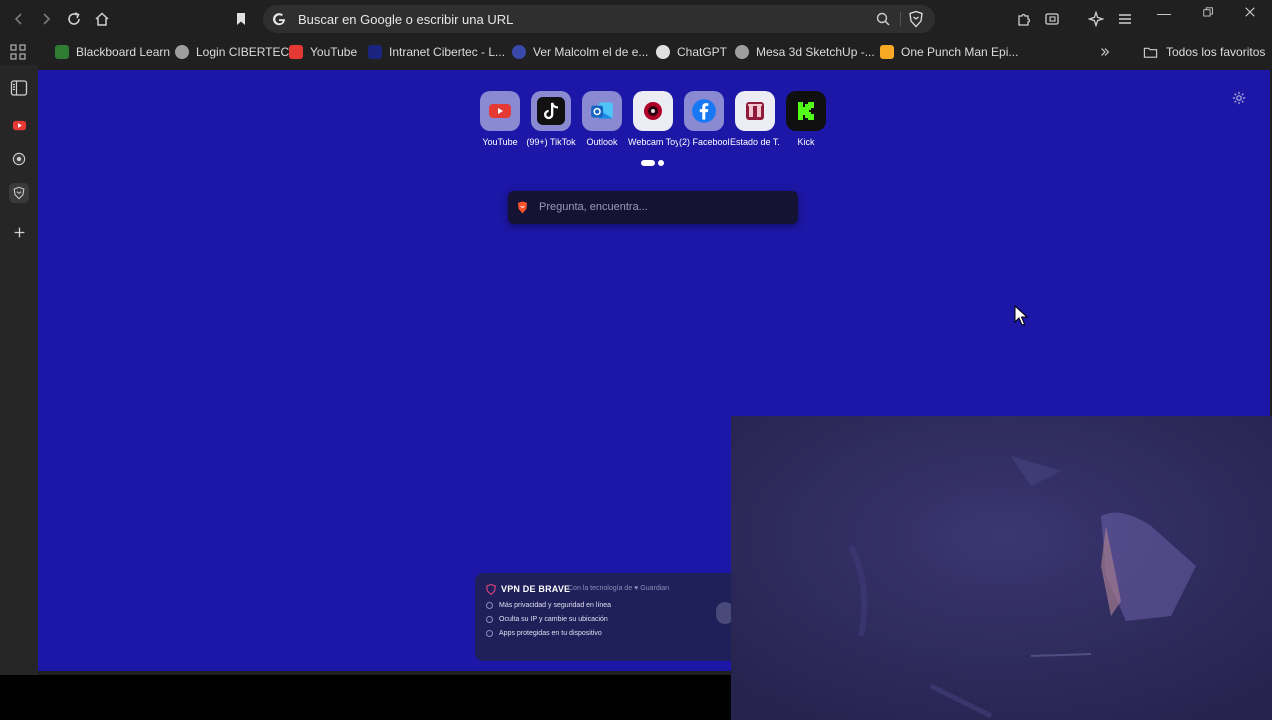  I want to click on sidebar-toggle-button, so click(19, 88).